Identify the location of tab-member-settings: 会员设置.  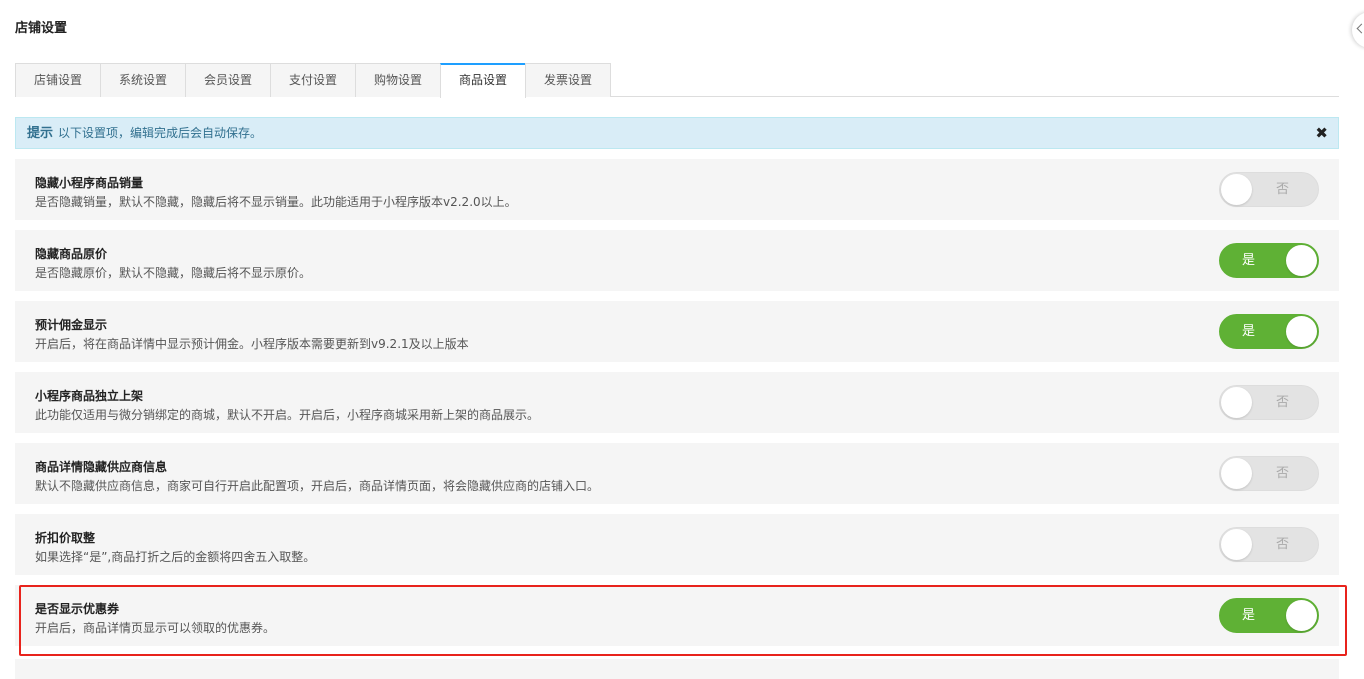
(228, 80).